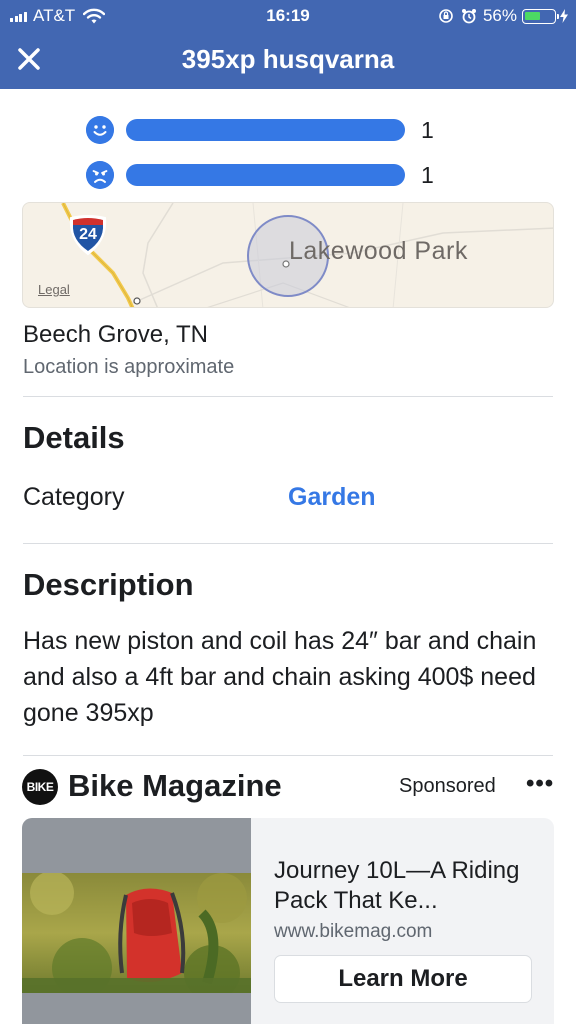 The height and width of the screenshot is (1024, 576). Describe the element at coordinates (74, 437) in the screenshot. I see `details-heading: Details` at that location.